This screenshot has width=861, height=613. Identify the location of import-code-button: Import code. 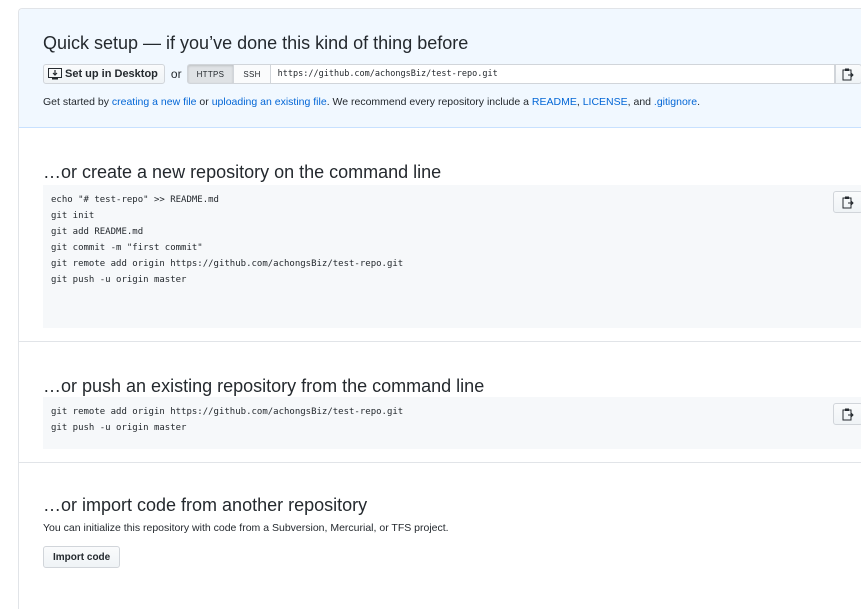
(82, 557).